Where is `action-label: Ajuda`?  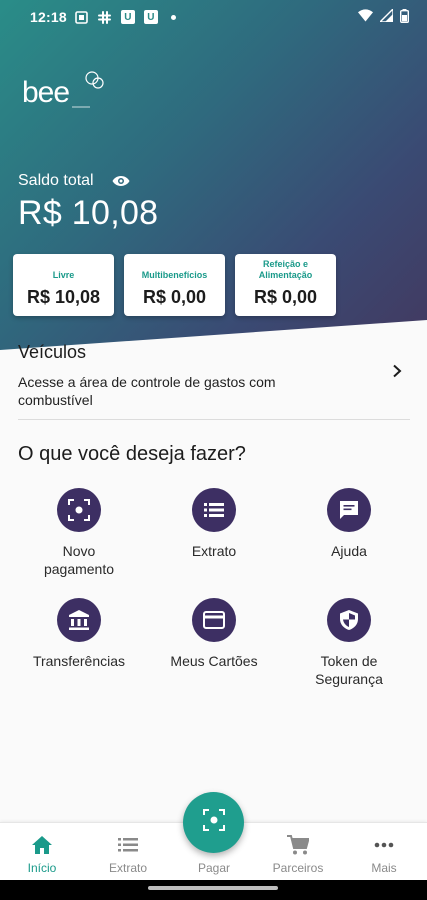 action-label: Ajuda is located at coordinates (349, 551).